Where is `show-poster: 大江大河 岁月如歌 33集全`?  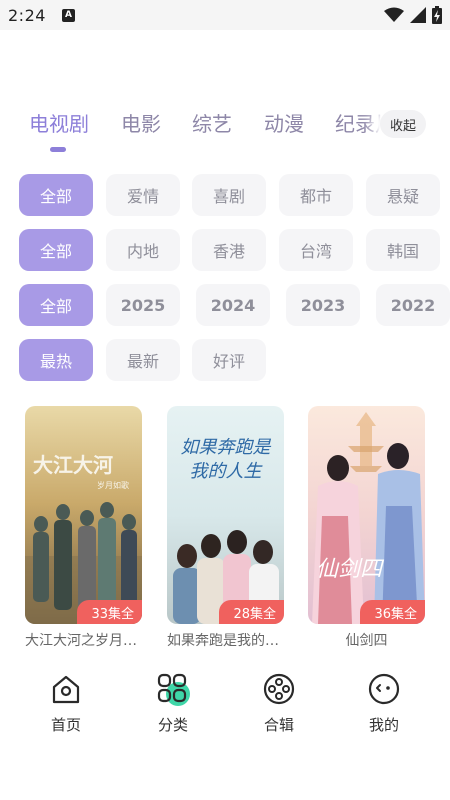
show-poster: 大江大河 岁月如歌 33集全 is located at coordinates (83, 515).